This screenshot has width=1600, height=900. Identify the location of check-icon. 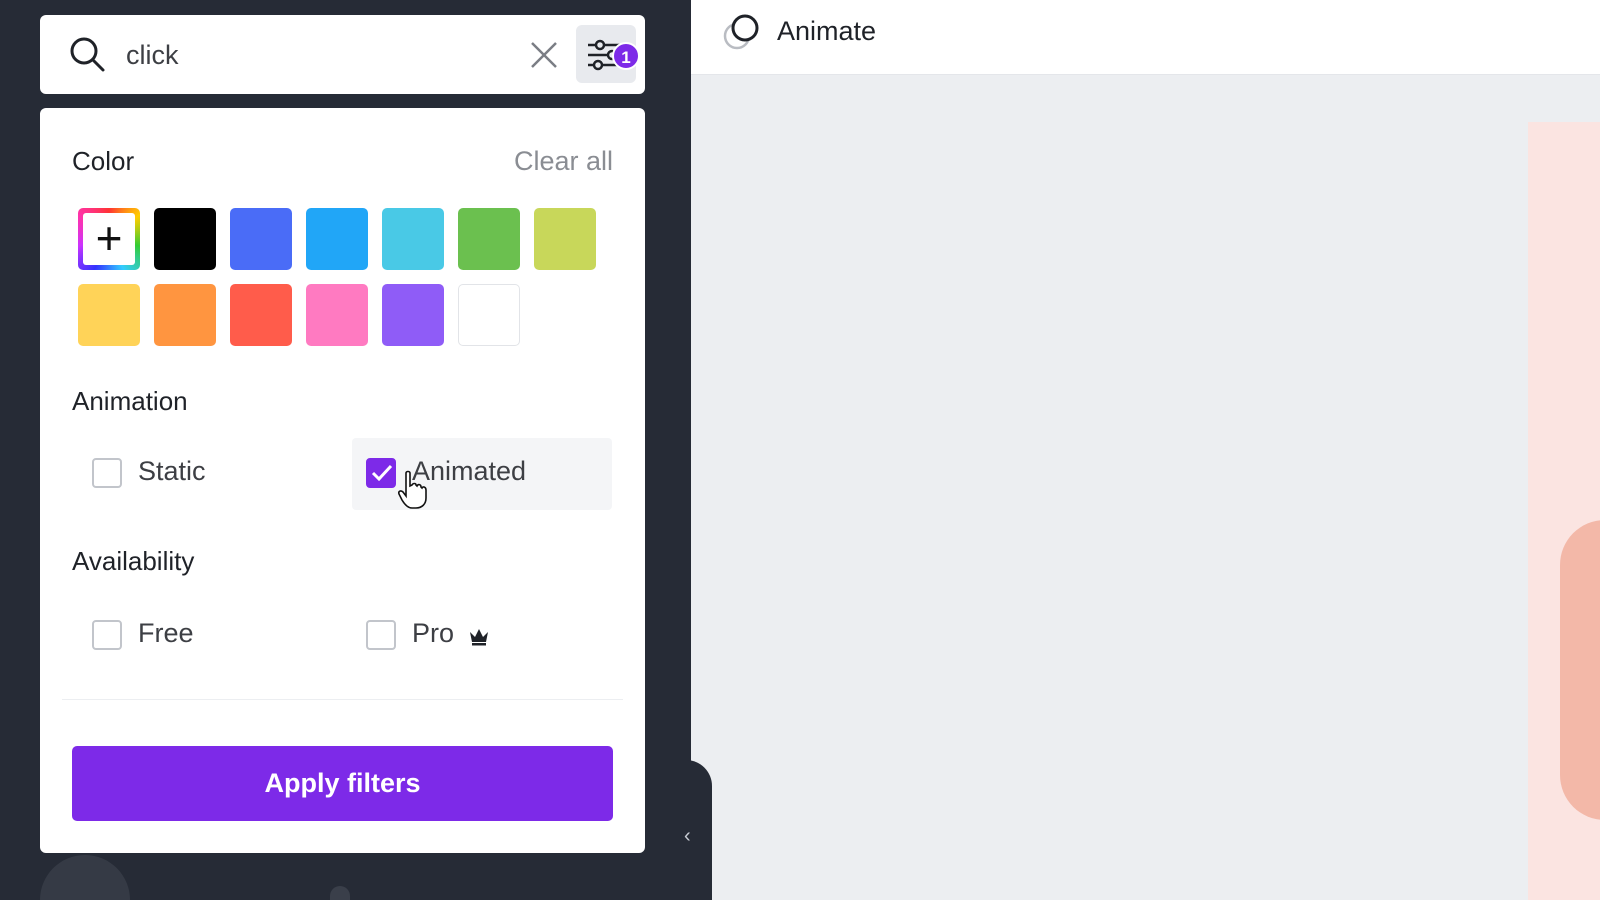
(382, 473).